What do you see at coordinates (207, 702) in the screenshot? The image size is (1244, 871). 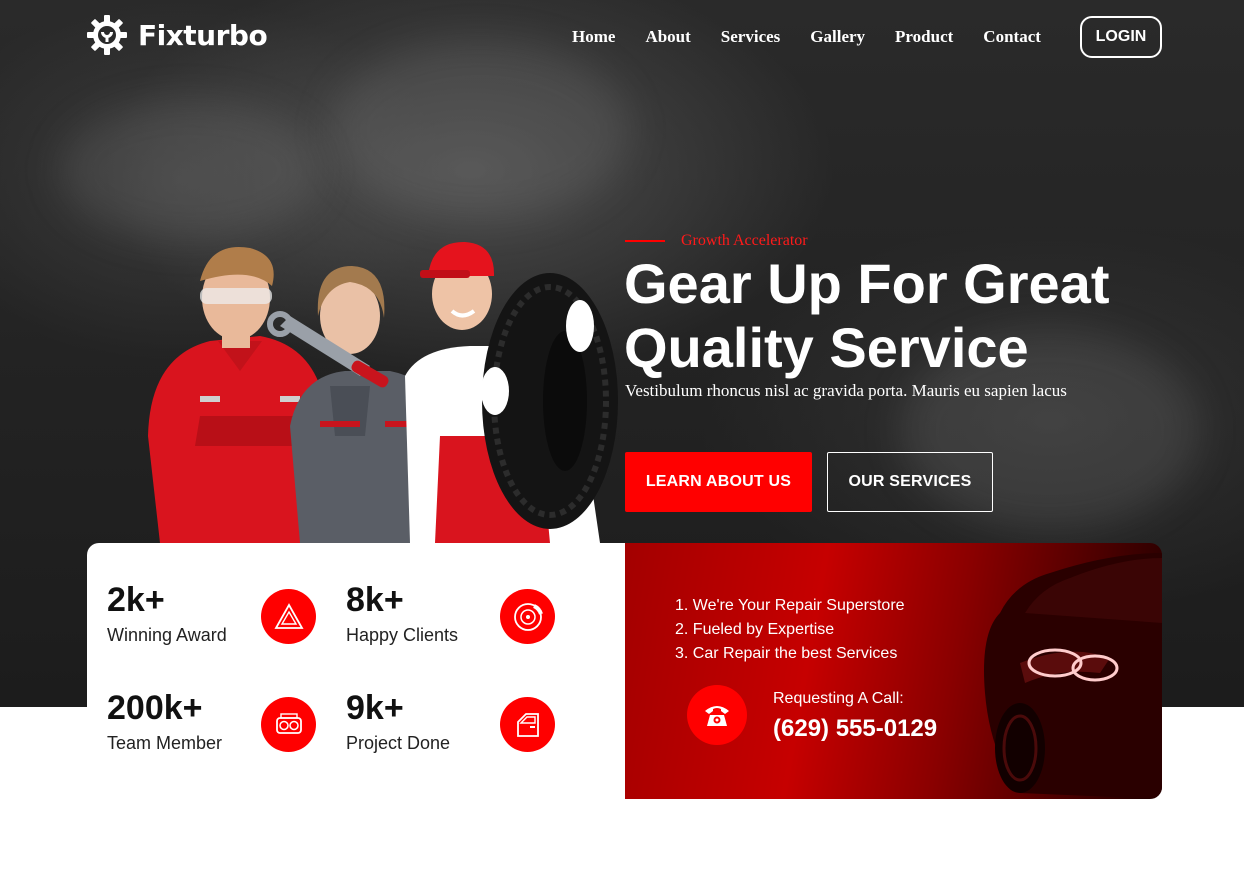 I see `stat-team-member: 200k+ Team Member` at bounding box center [207, 702].